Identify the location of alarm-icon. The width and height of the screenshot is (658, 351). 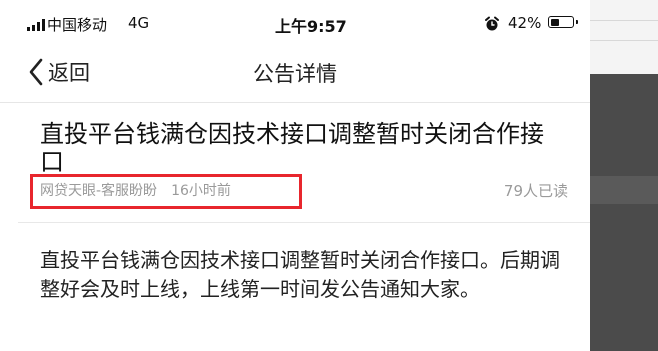
(492, 26).